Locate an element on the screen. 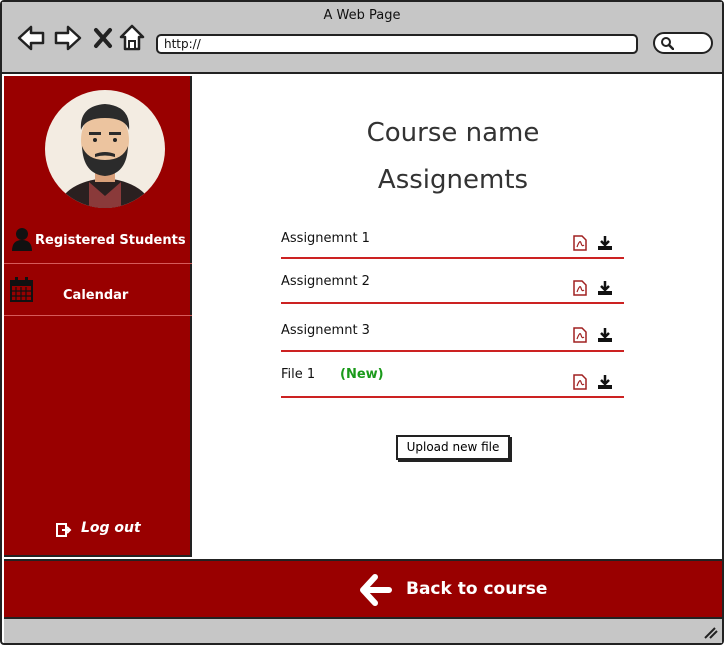  file-name: Assignemnt 3 is located at coordinates (325, 330).